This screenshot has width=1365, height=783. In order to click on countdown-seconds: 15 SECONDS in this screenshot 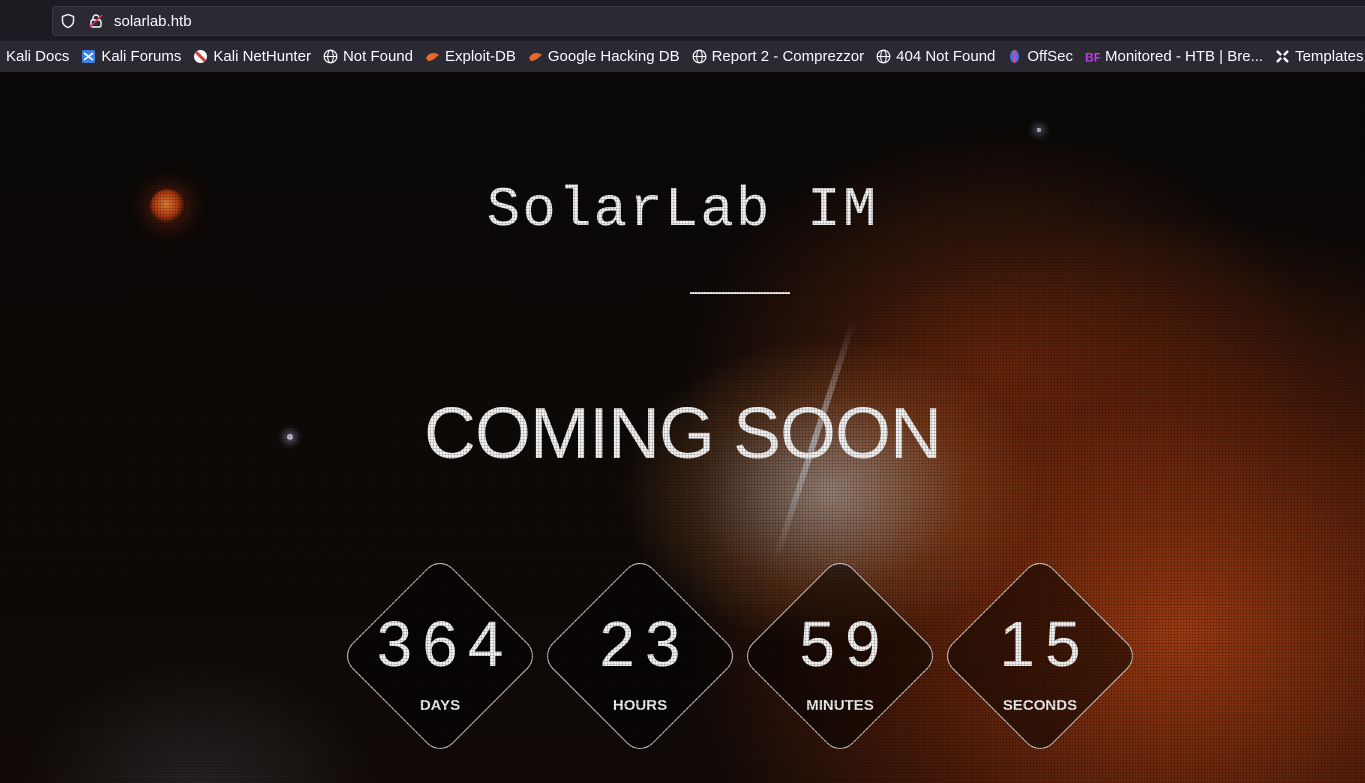, I will do `click(1040, 656)`.